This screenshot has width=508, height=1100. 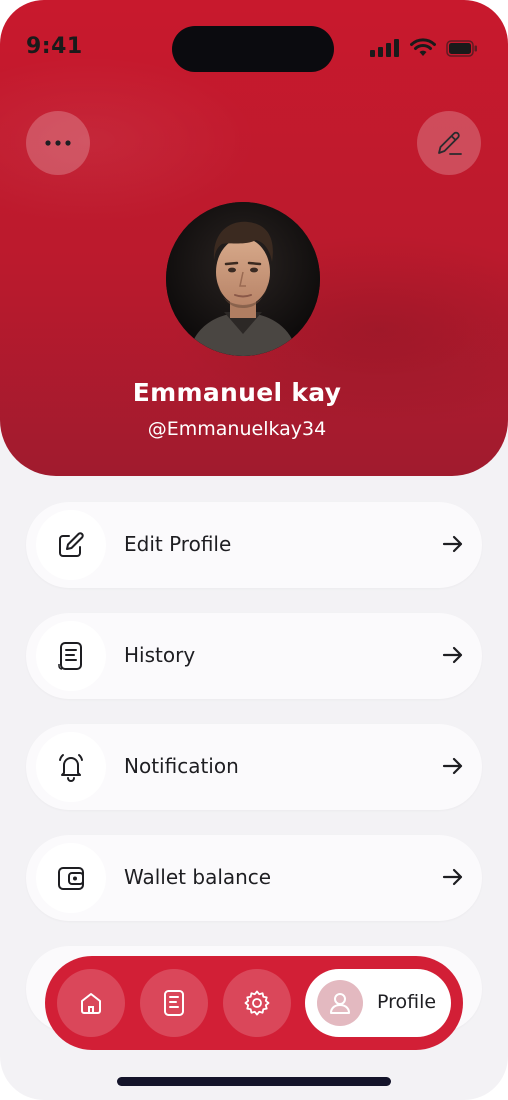 I want to click on user-name: Emmanuel kay, so click(x=237, y=392).